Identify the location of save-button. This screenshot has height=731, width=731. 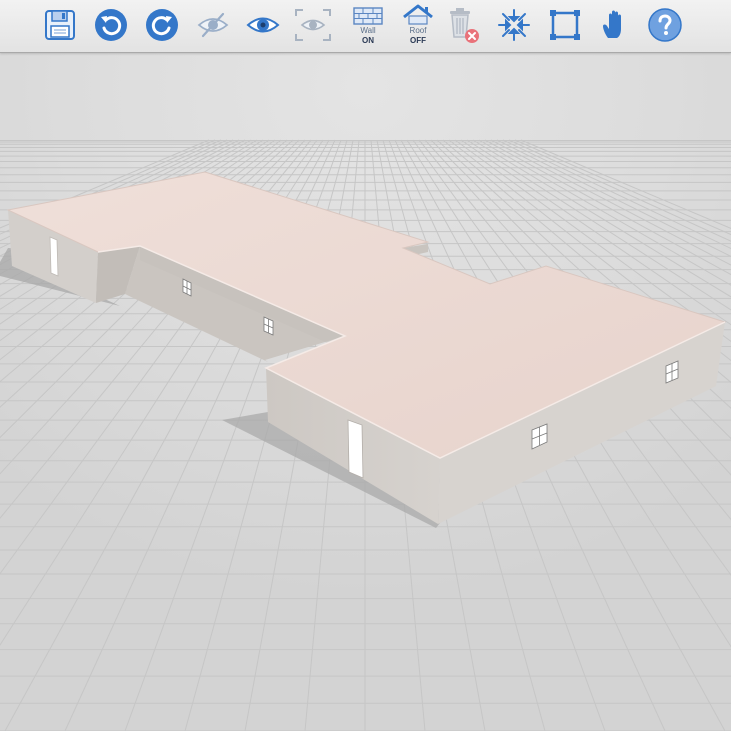
(60, 25).